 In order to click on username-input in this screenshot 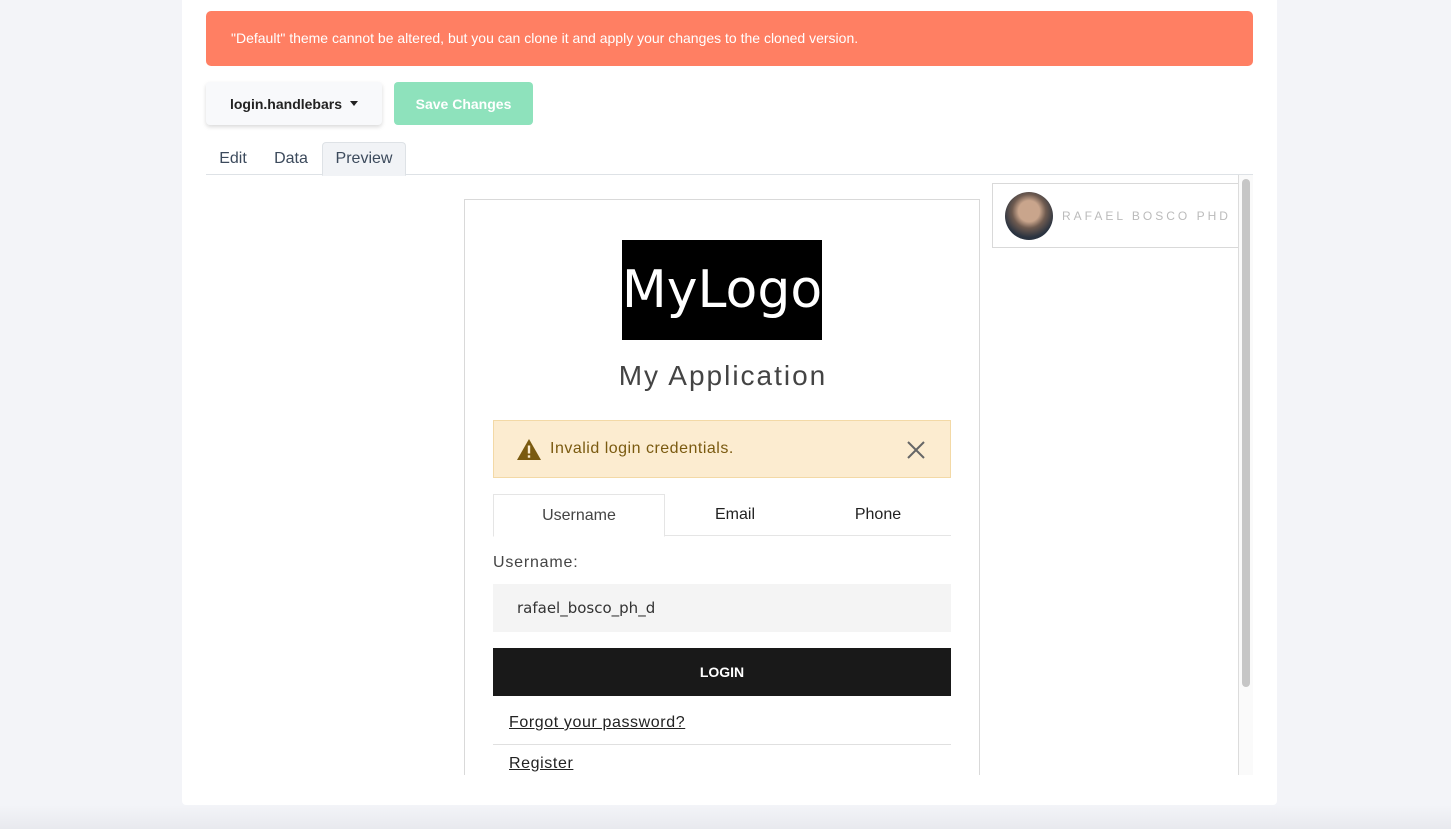, I will do `click(722, 608)`.